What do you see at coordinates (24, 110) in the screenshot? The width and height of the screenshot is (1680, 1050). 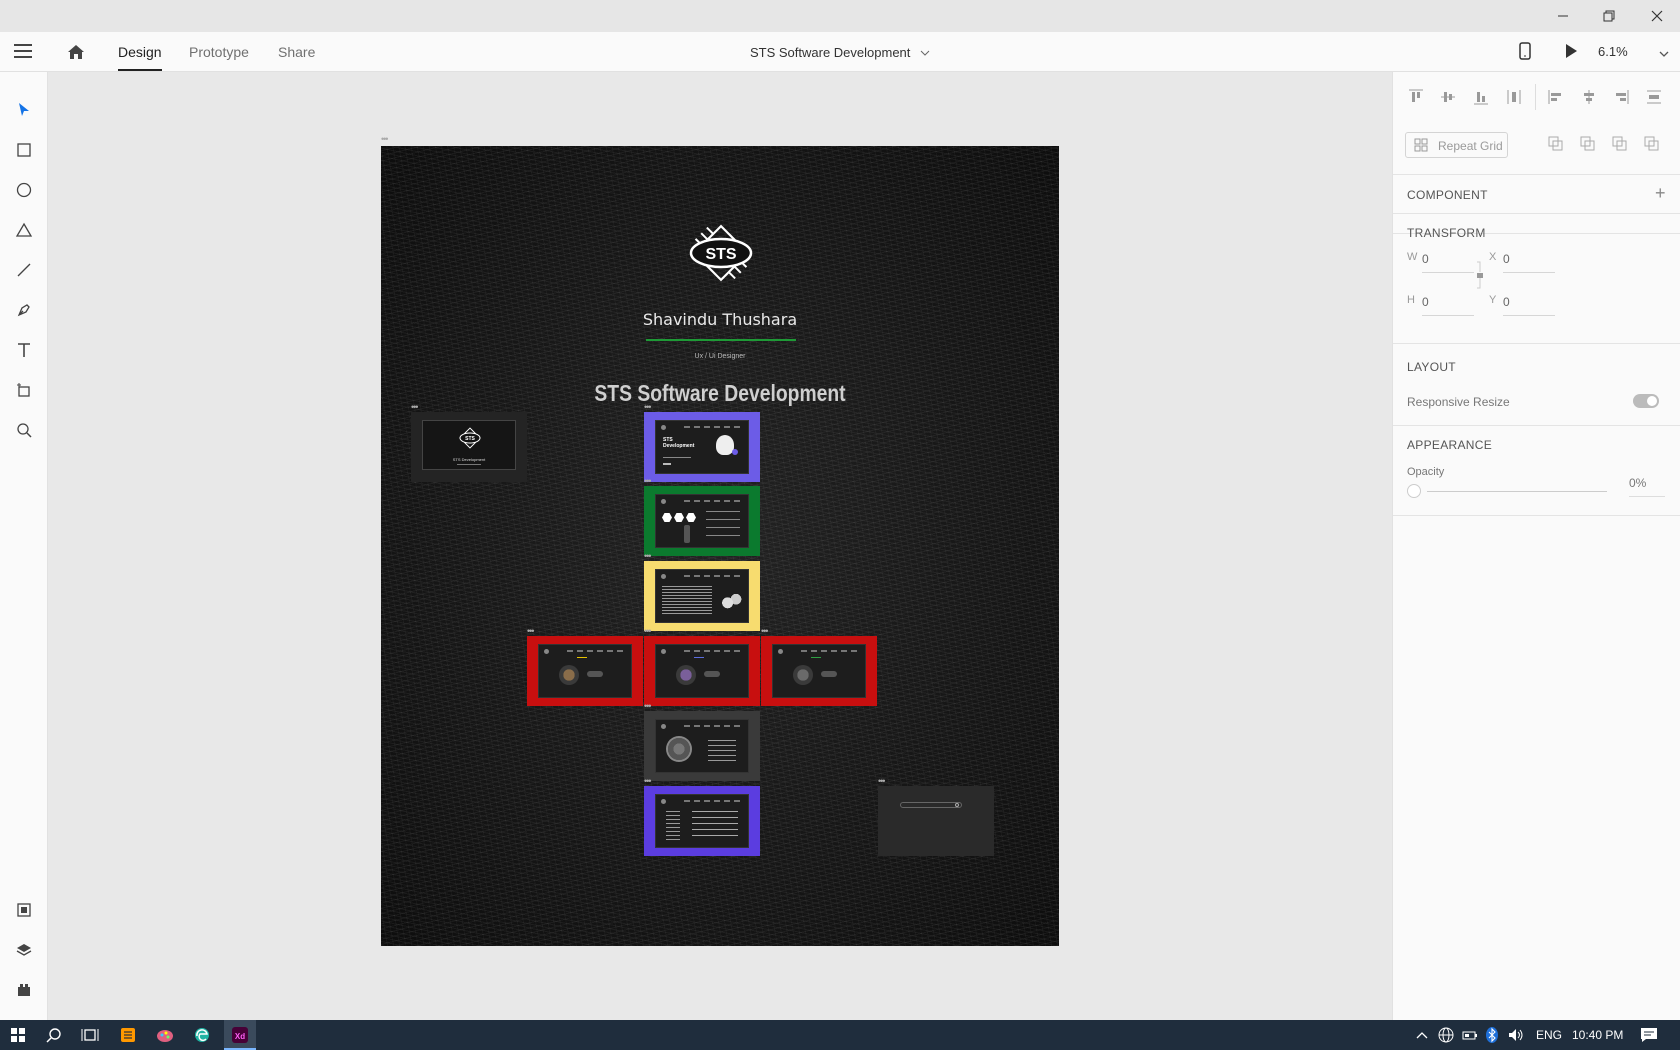 I see `select-icon` at bounding box center [24, 110].